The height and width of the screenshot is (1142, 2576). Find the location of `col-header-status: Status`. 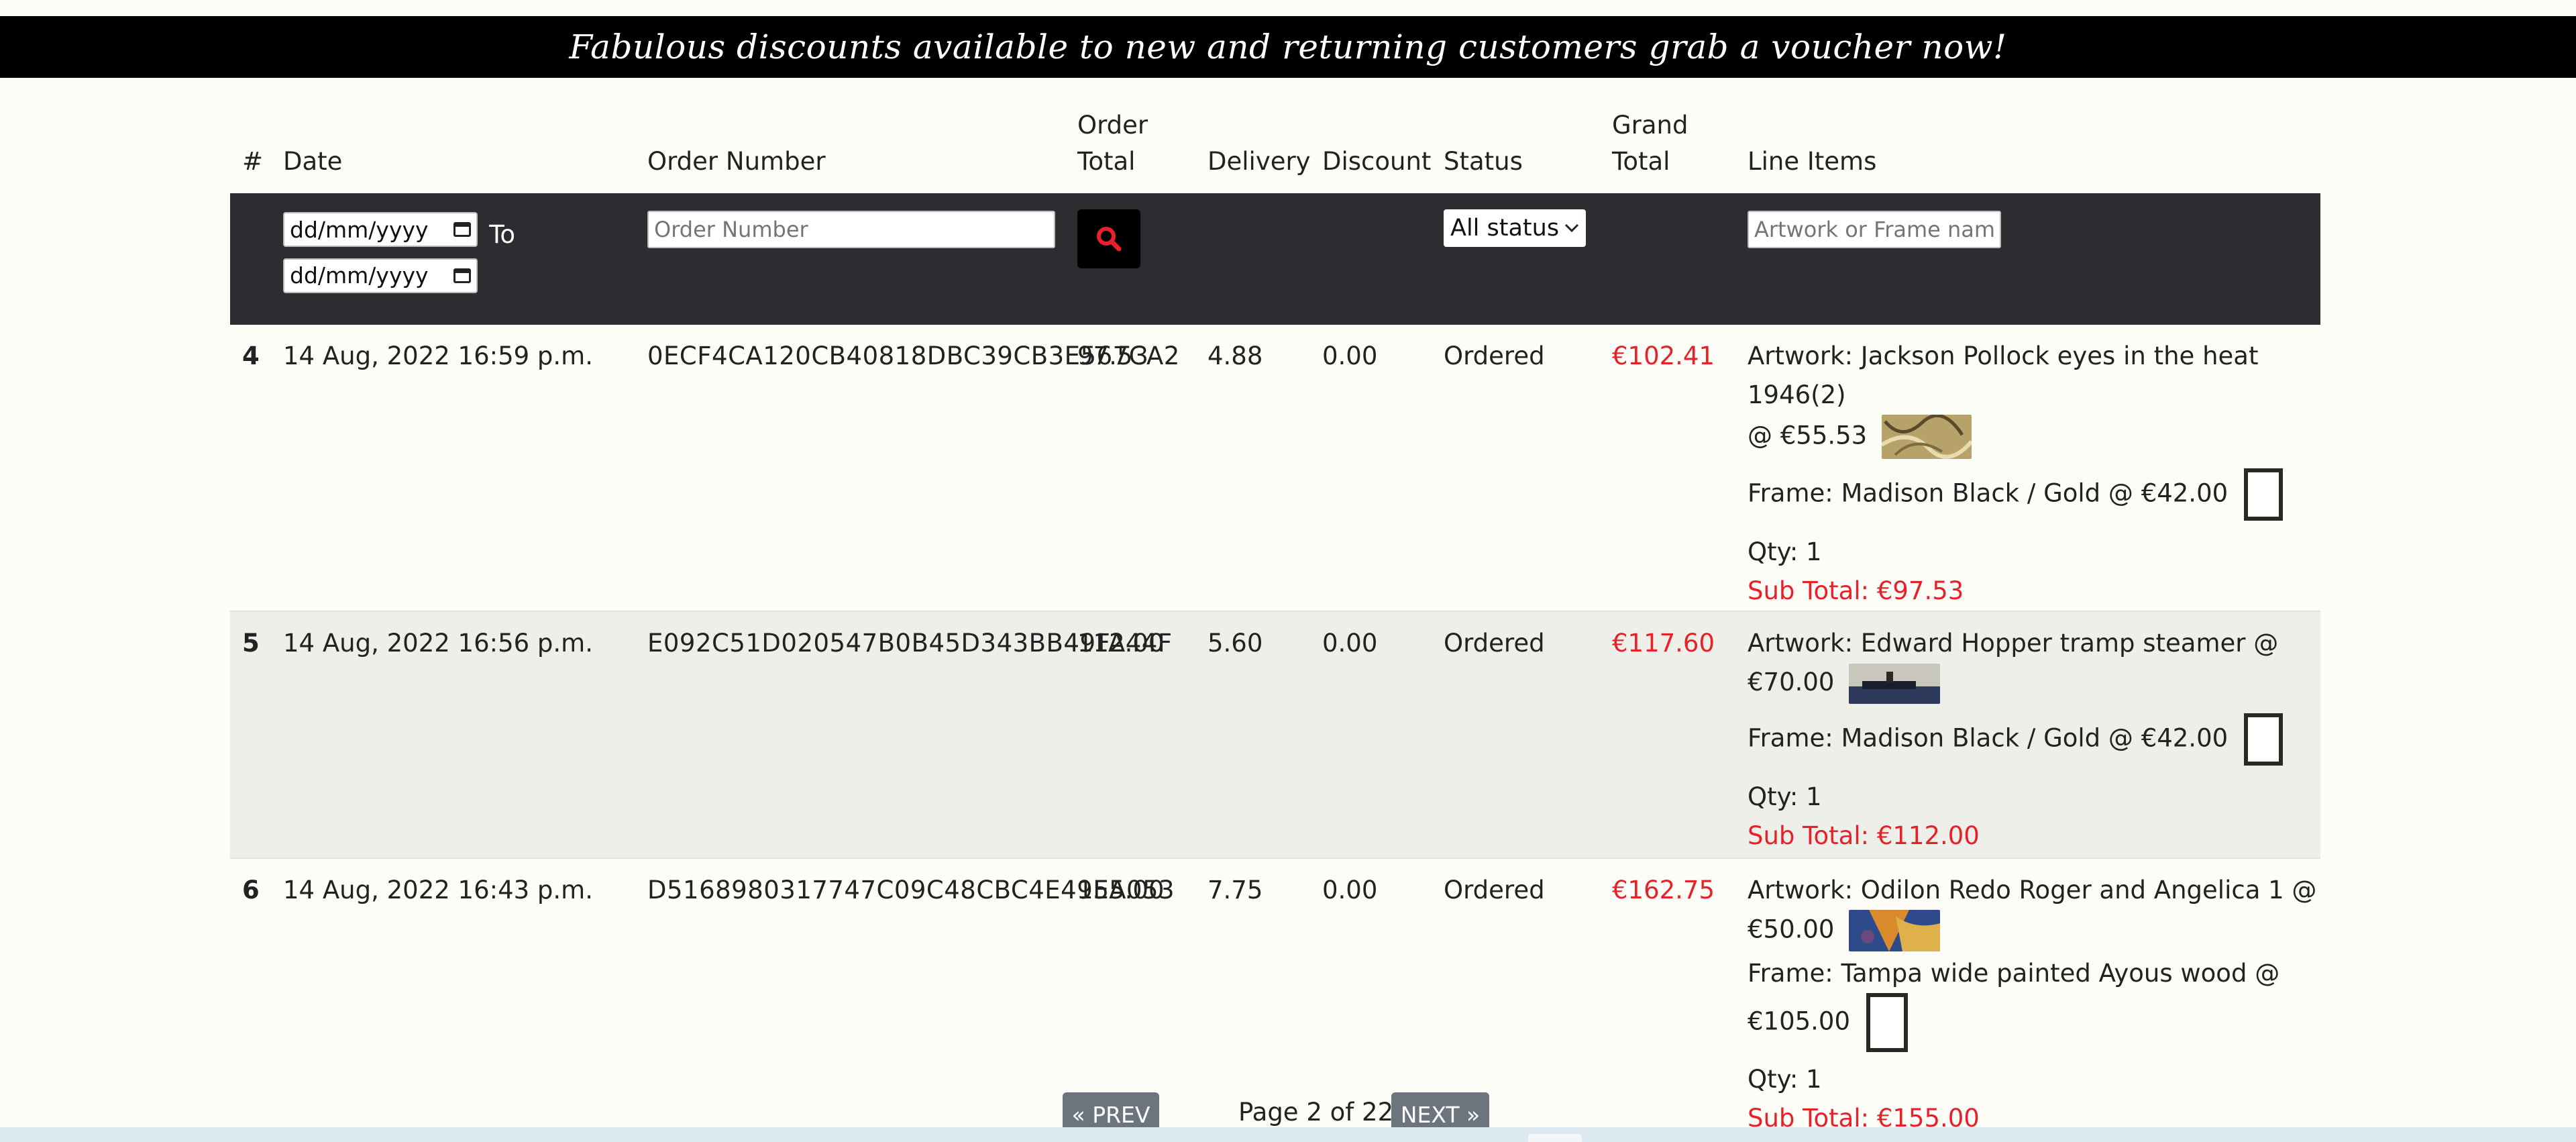

col-header-status: Status is located at coordinates (1483, 161).